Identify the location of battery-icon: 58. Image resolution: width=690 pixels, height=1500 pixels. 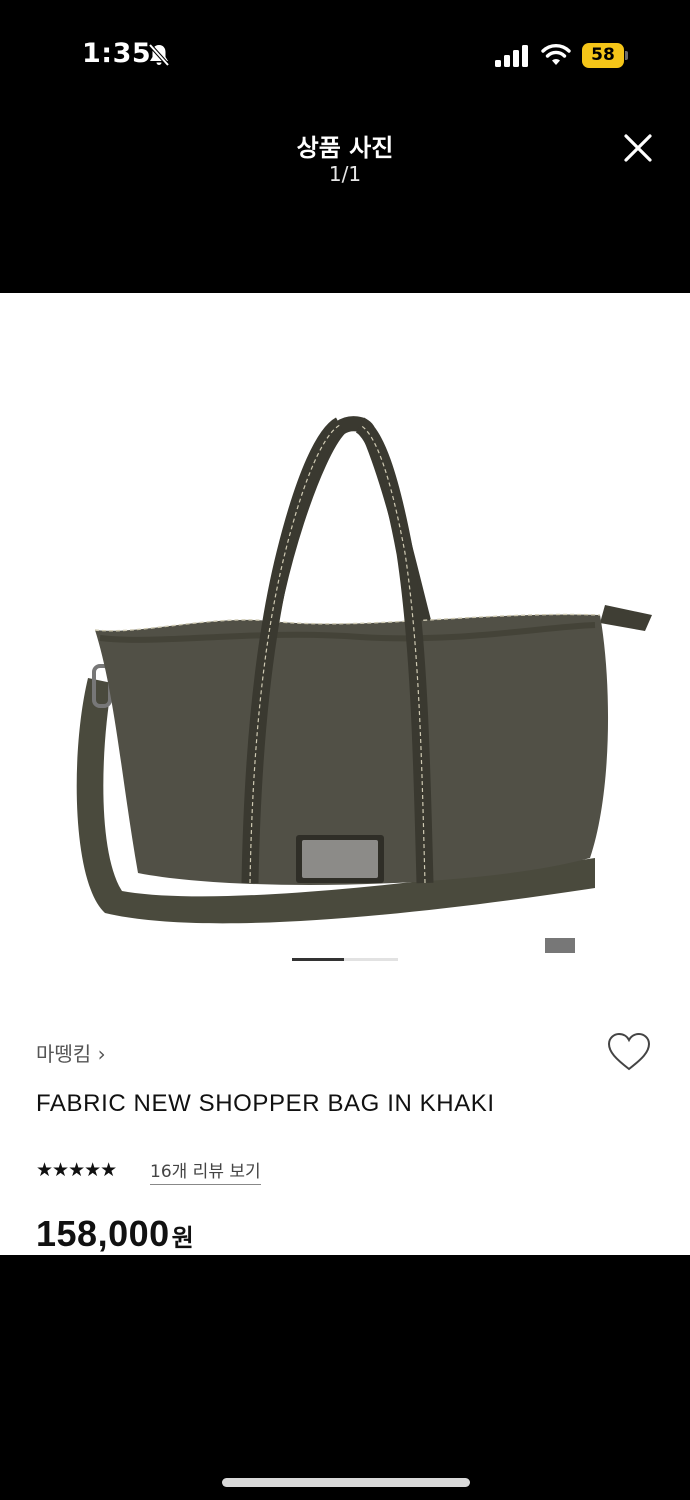
(605, 55).